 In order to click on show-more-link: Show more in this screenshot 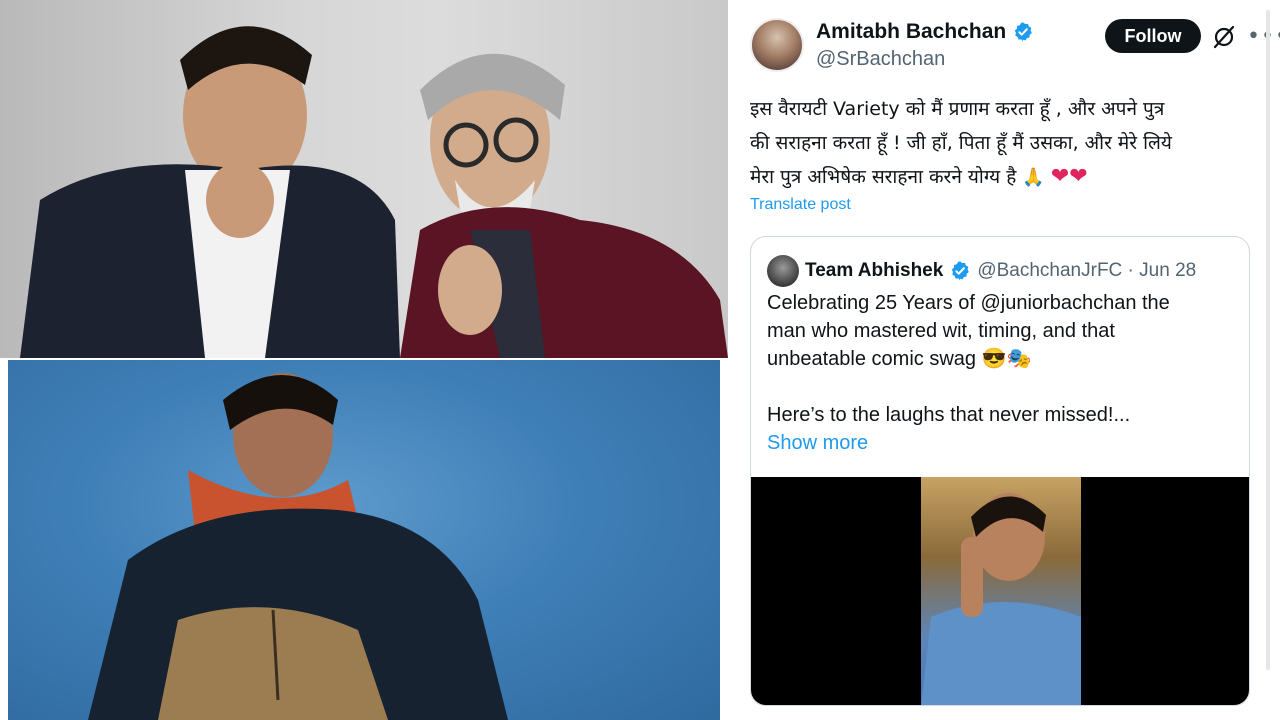, I will do `click(1002, 443)`.